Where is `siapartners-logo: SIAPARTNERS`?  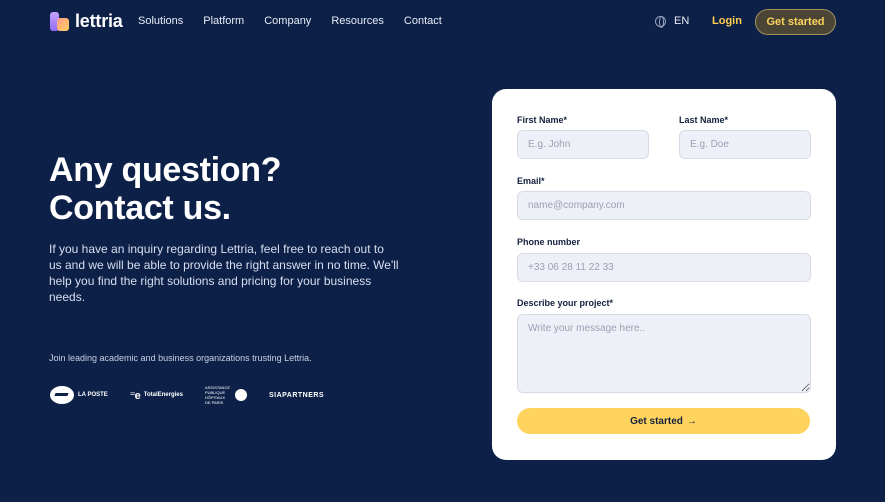
siapartners-logo: SIAPARTNERS is located at coordinates (296, 395).